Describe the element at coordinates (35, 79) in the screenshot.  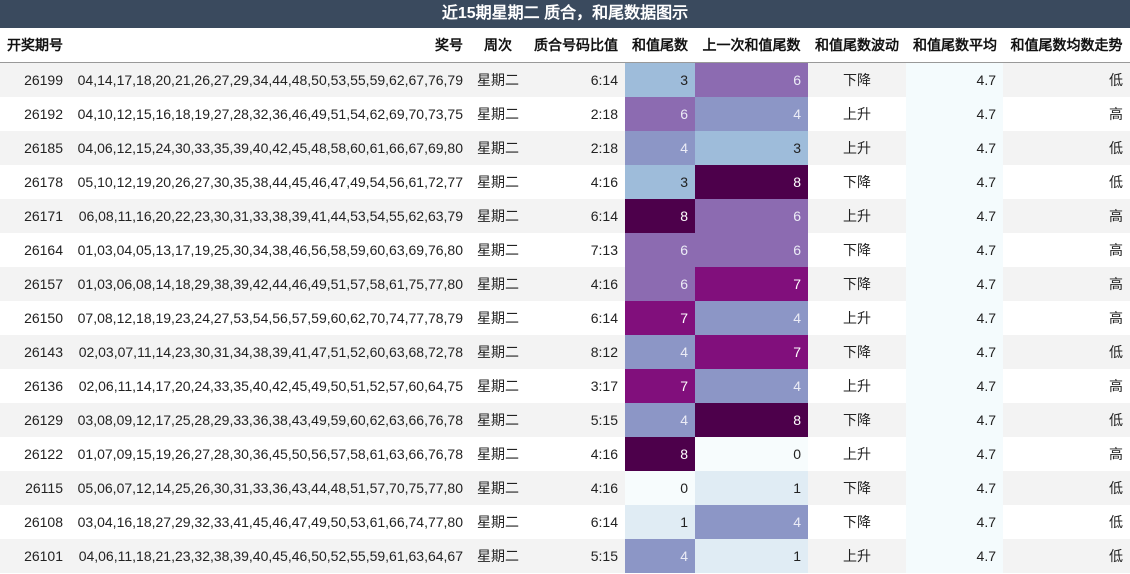
I see `issue-cell: 26199` at that location.